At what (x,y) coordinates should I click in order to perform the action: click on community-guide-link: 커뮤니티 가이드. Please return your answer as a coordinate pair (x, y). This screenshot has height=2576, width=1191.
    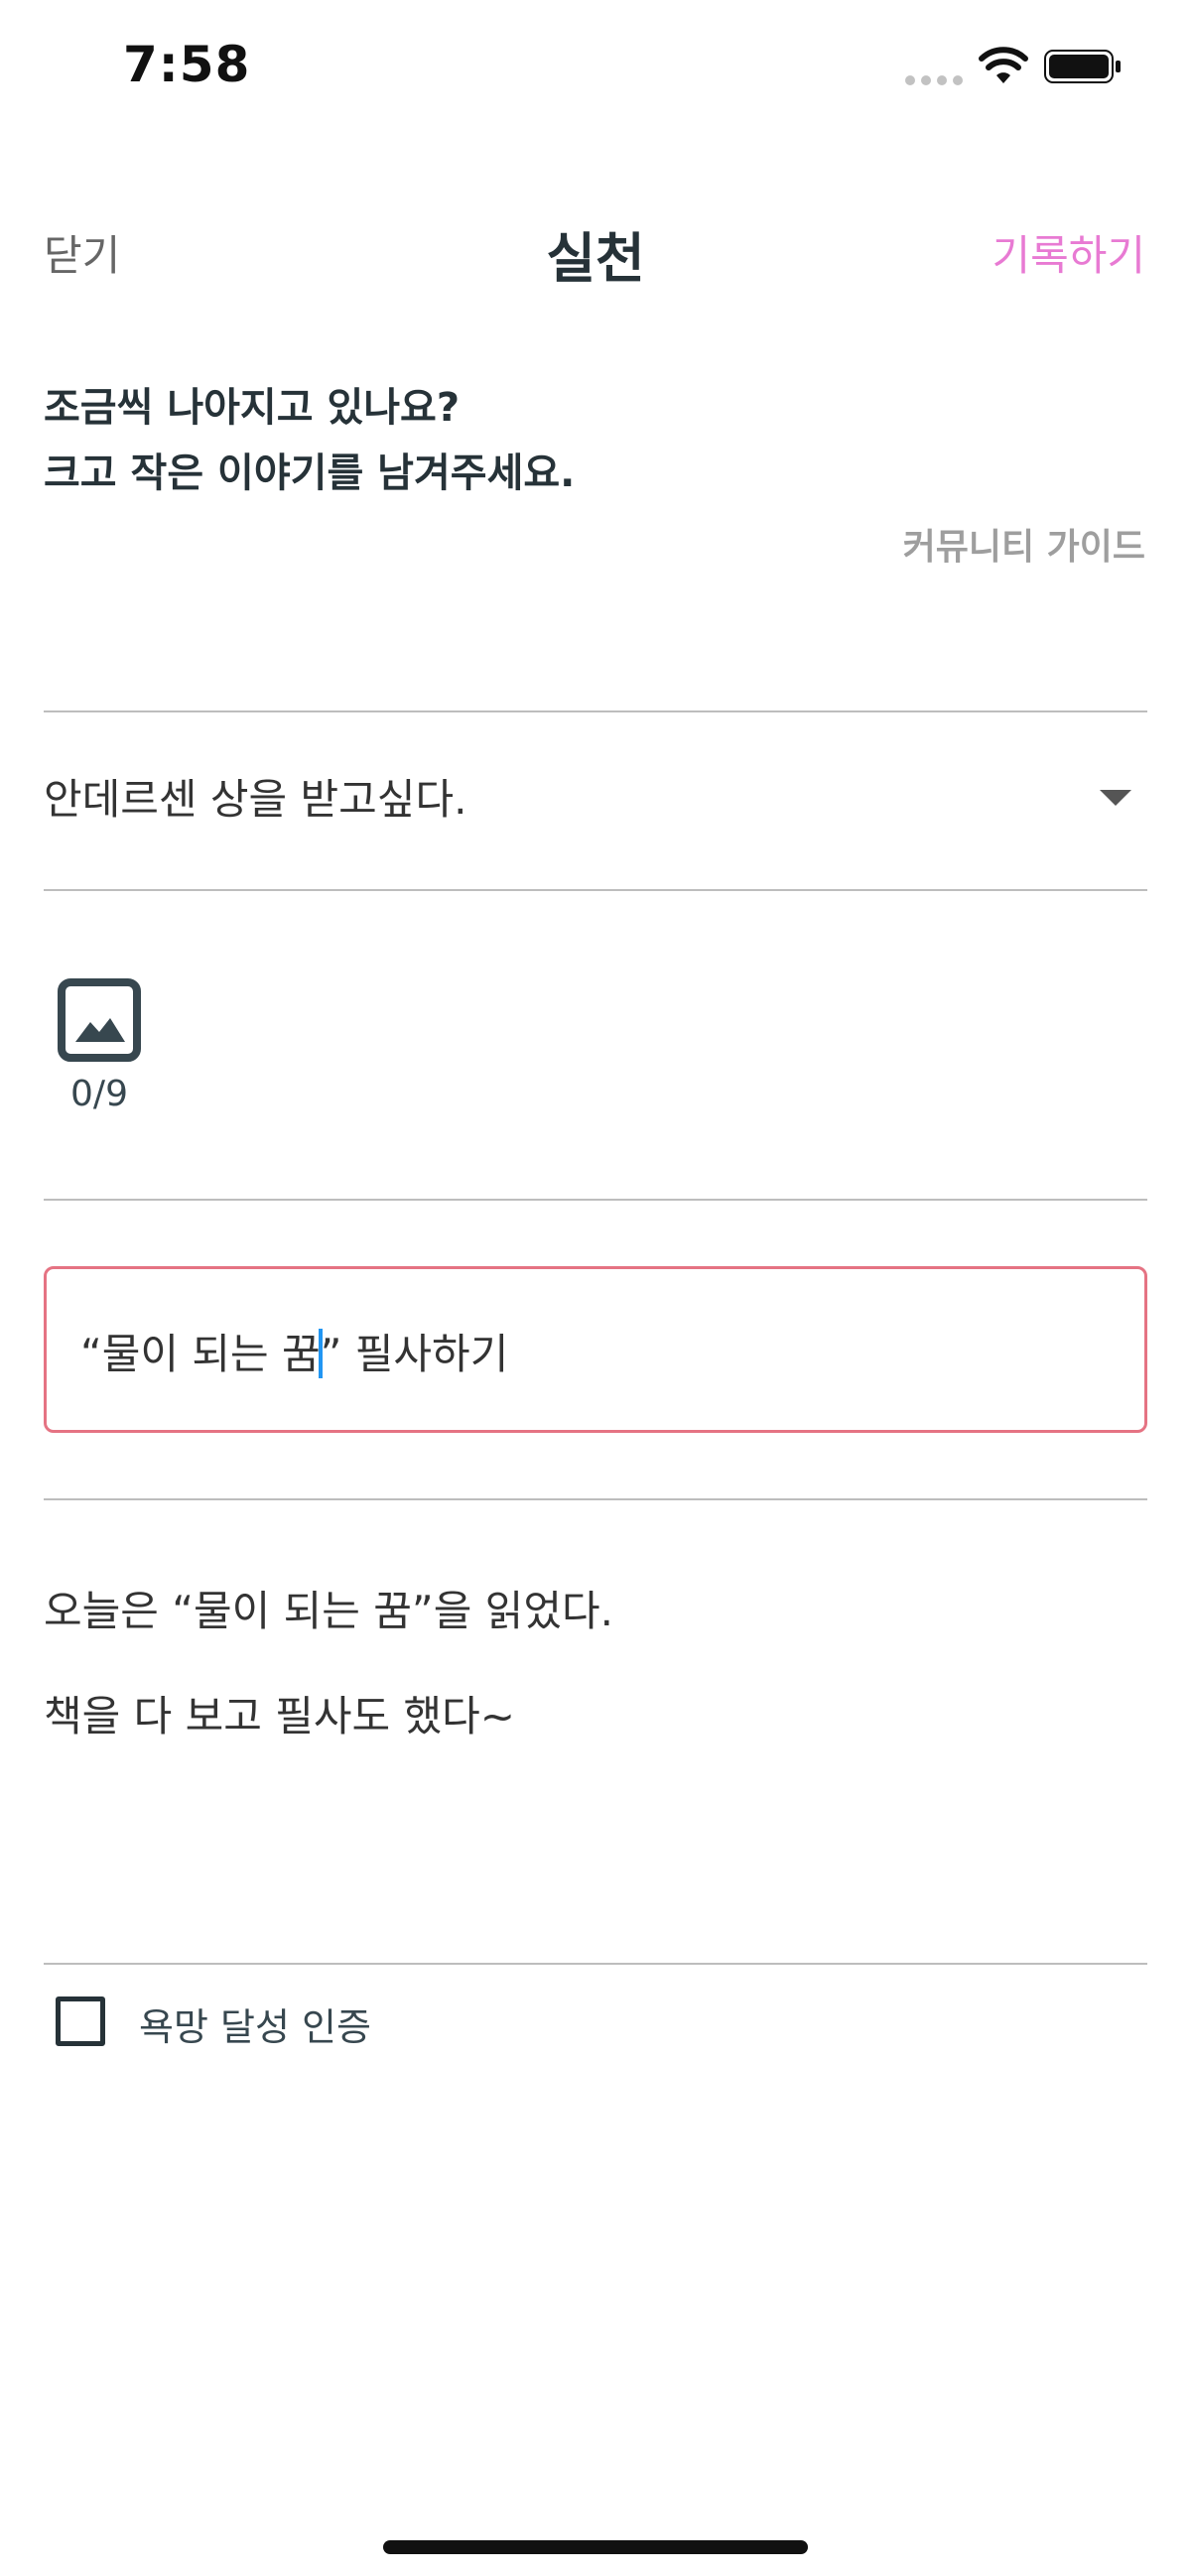
    Looking at the image, I should click on (1024, 544).